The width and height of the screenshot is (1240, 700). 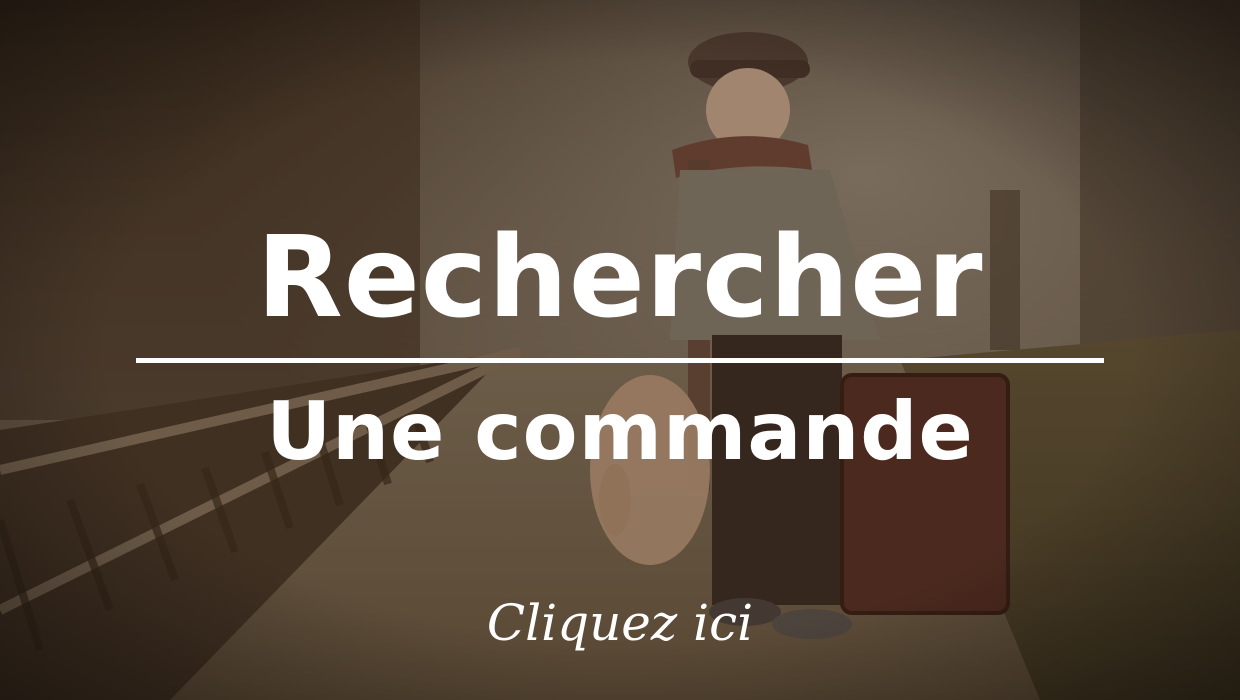 I want to click on banner-title: Rechercher, so click(x=620, y=278).